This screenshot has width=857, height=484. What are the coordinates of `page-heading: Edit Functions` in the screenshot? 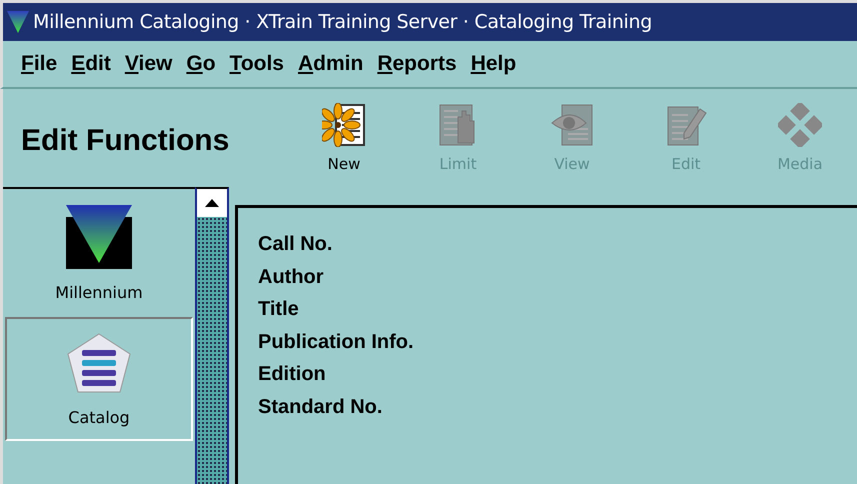 It's located at (125, 141).